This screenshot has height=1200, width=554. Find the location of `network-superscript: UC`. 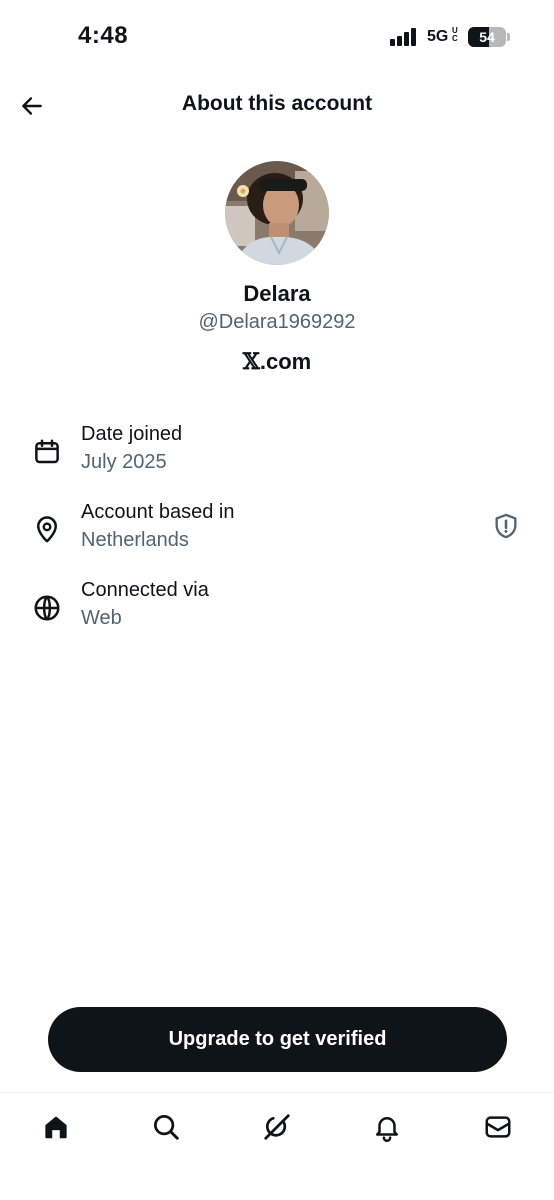

network-superscript: UC is located at coordinates (455, 34).